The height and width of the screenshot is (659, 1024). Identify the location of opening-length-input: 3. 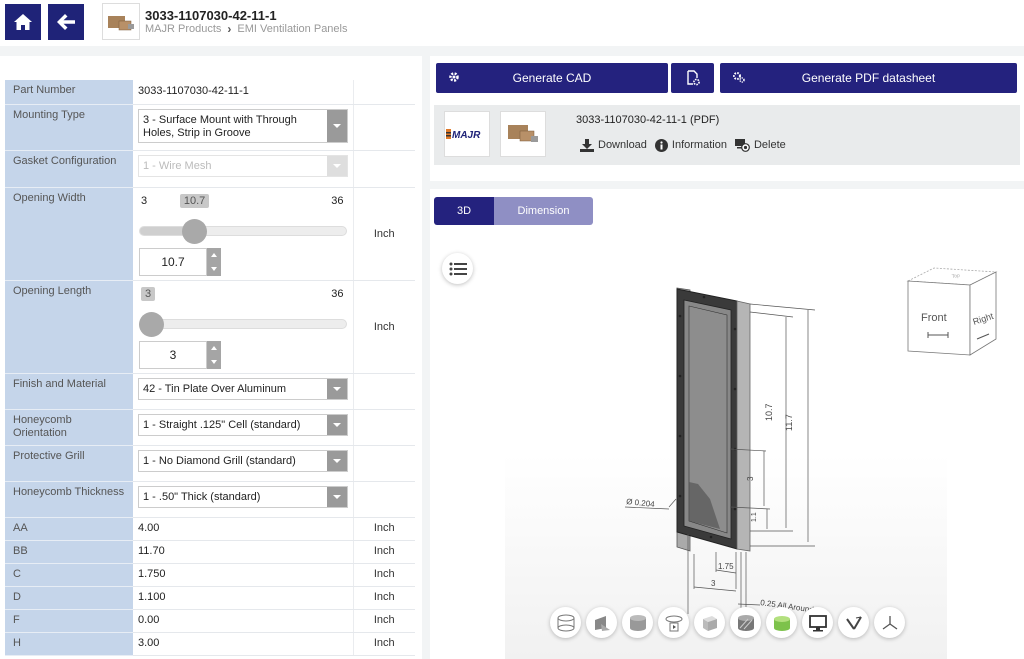
(181, 354).